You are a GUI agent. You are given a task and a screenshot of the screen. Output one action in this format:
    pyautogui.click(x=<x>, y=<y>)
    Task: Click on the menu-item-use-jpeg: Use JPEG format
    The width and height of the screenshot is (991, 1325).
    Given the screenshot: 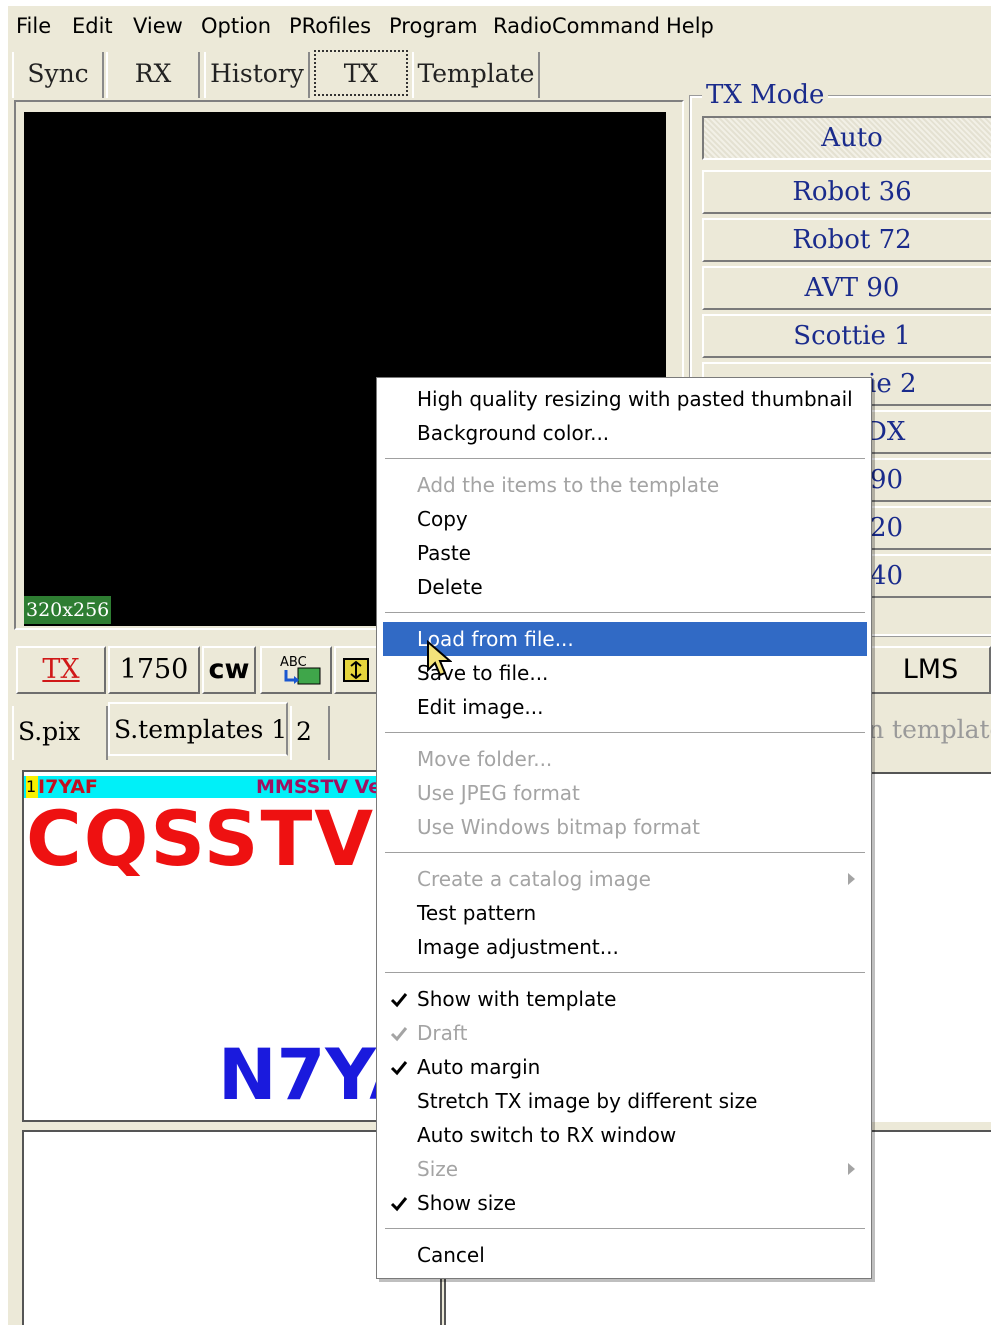 What is the action you would take?
    pyautogui.click(x=498, y=793)
    